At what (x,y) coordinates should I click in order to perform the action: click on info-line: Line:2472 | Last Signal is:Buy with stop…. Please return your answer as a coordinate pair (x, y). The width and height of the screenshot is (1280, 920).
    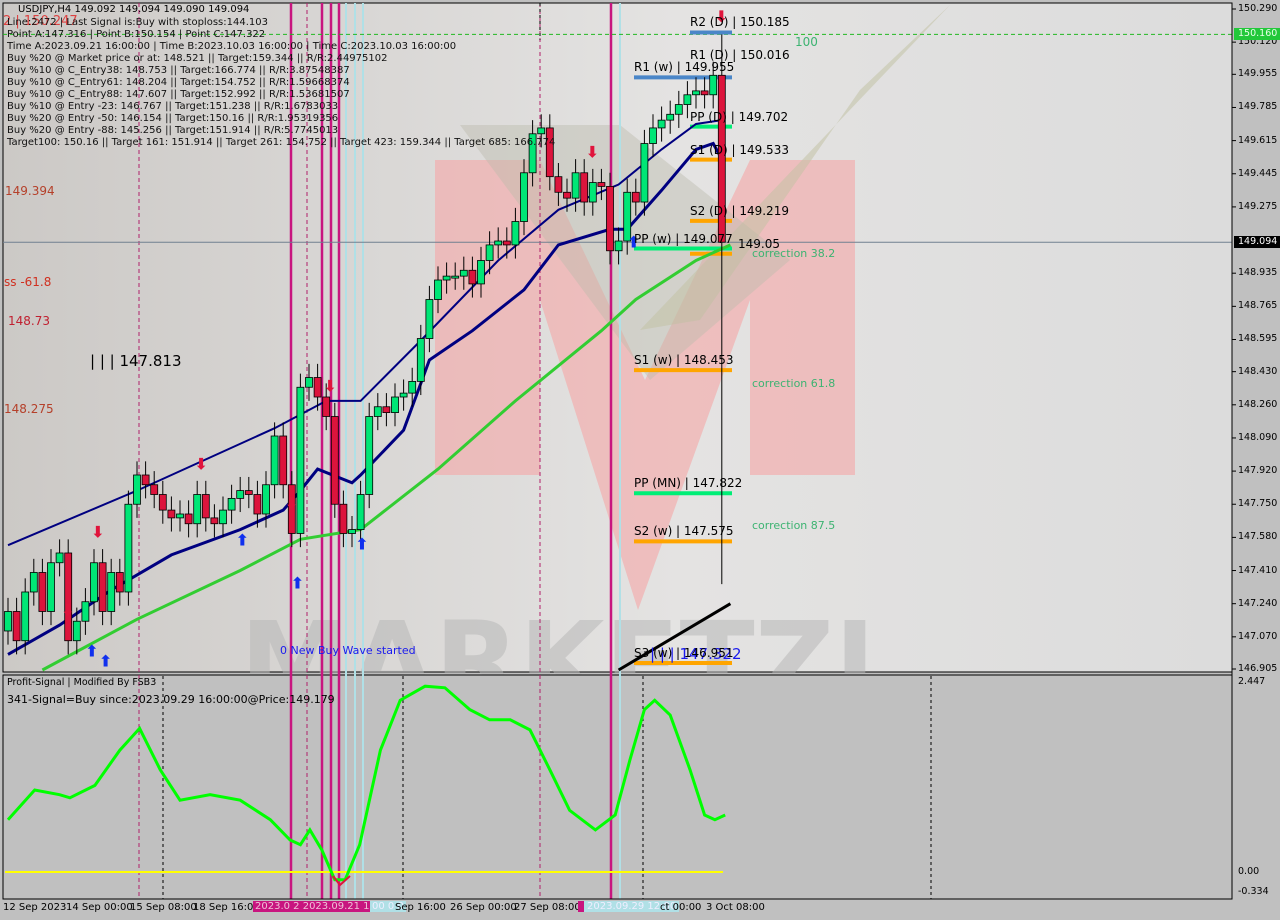
    Looking at the image, I should click on (137, 22).